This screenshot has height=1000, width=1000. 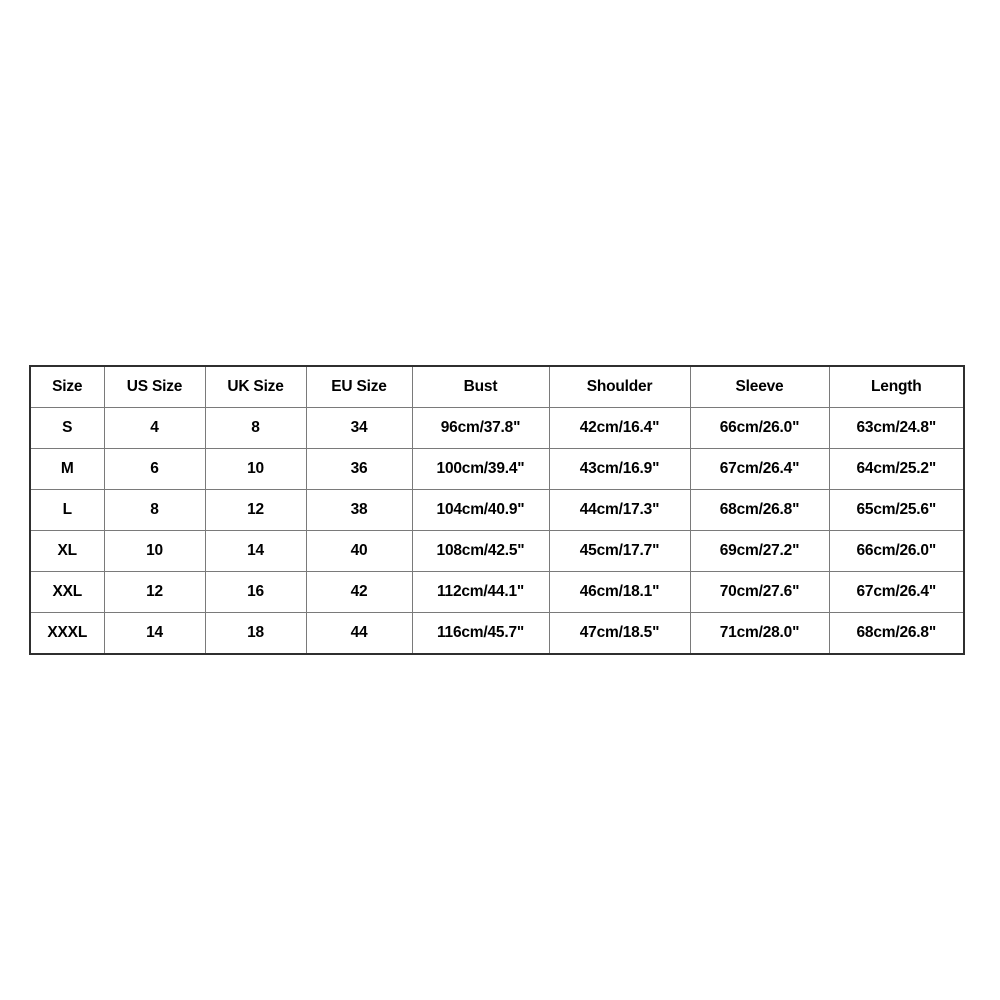 I want to click on column-header-size: Size, so click(x=67, y=386).